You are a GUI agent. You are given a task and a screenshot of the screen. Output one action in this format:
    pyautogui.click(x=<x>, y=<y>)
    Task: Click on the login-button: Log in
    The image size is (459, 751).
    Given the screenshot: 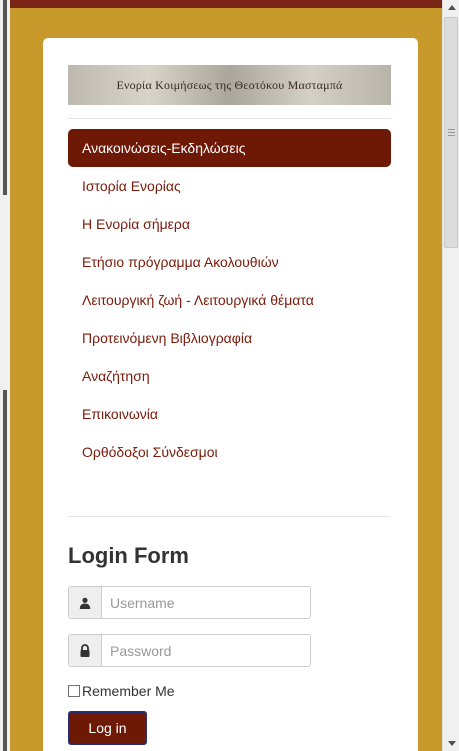 What is the action you would take?
    pyautogui.click(x=107, y=728)
    